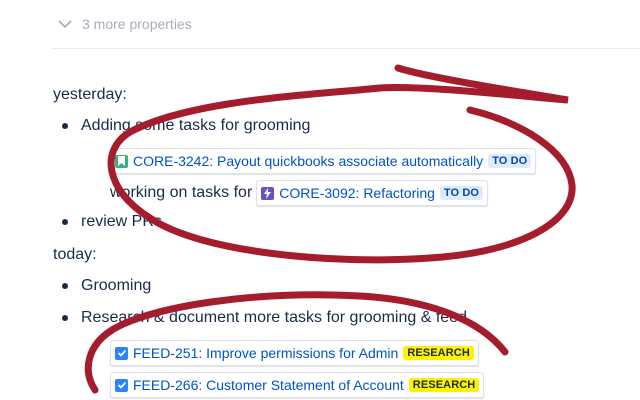  I want to click on more-properties-toggle: 3 more properties, so click(124, 24).